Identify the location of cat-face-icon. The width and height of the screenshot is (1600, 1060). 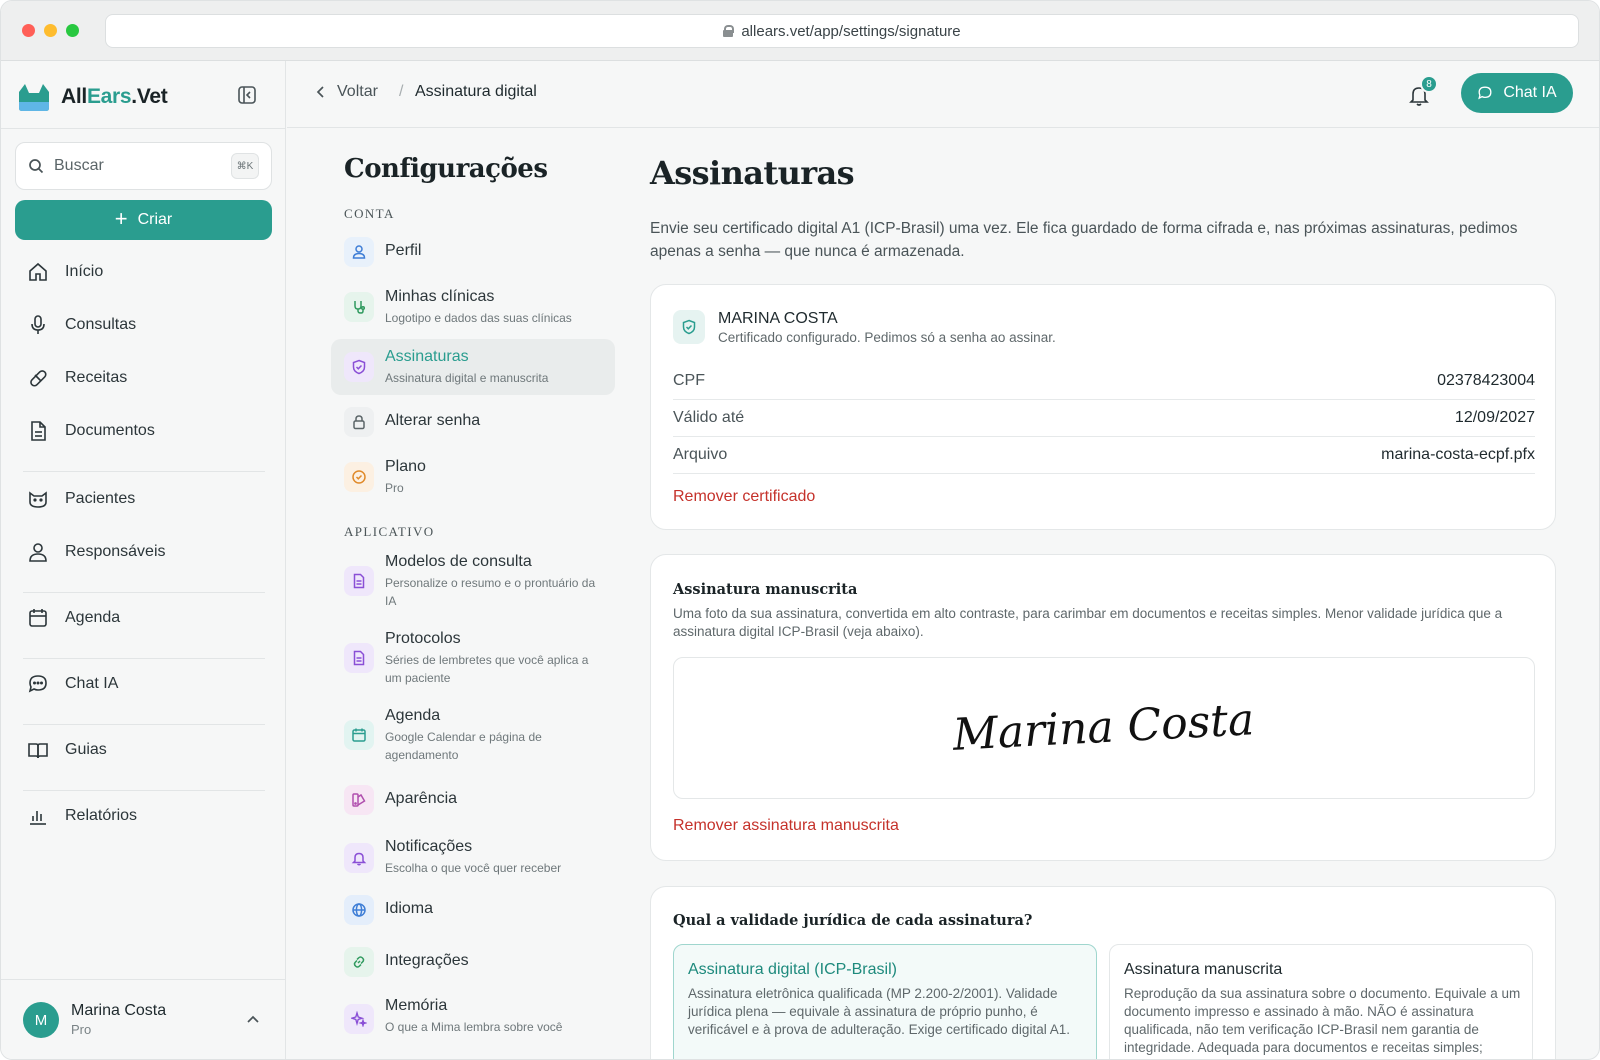
(38, 499).